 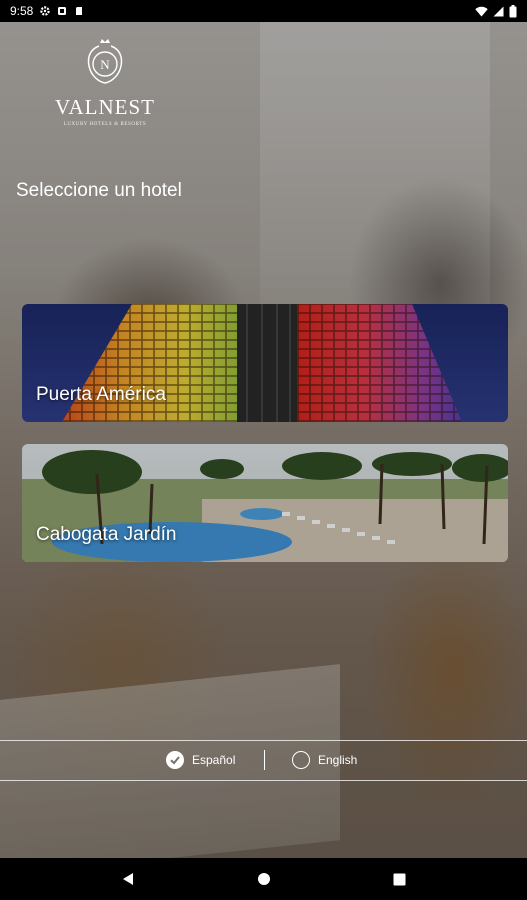 I want to click on language-option-espanol: Español, so click(x=200, y=760).